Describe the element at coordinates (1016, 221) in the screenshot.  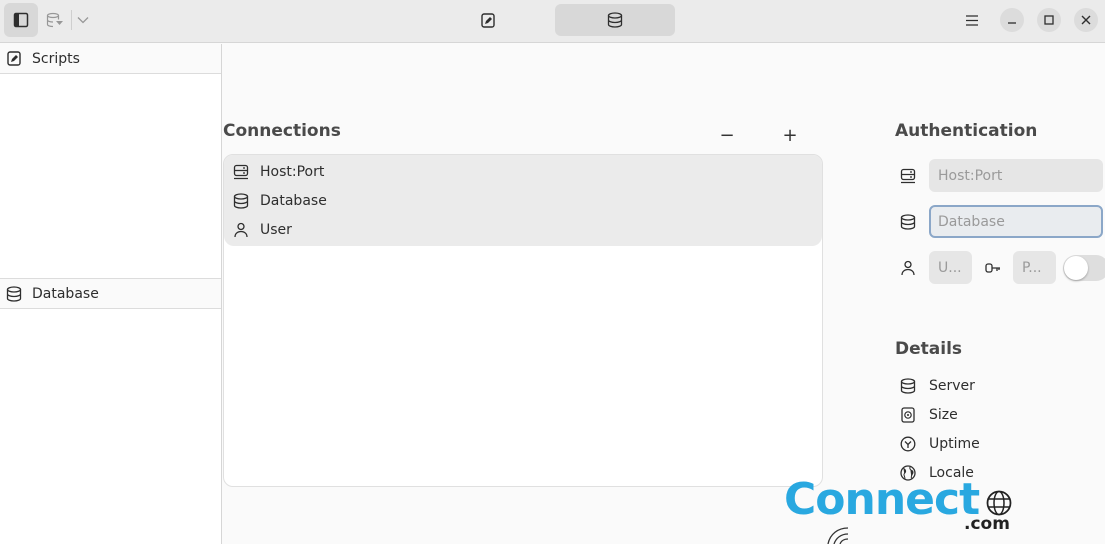
I see `database-input` at that location.